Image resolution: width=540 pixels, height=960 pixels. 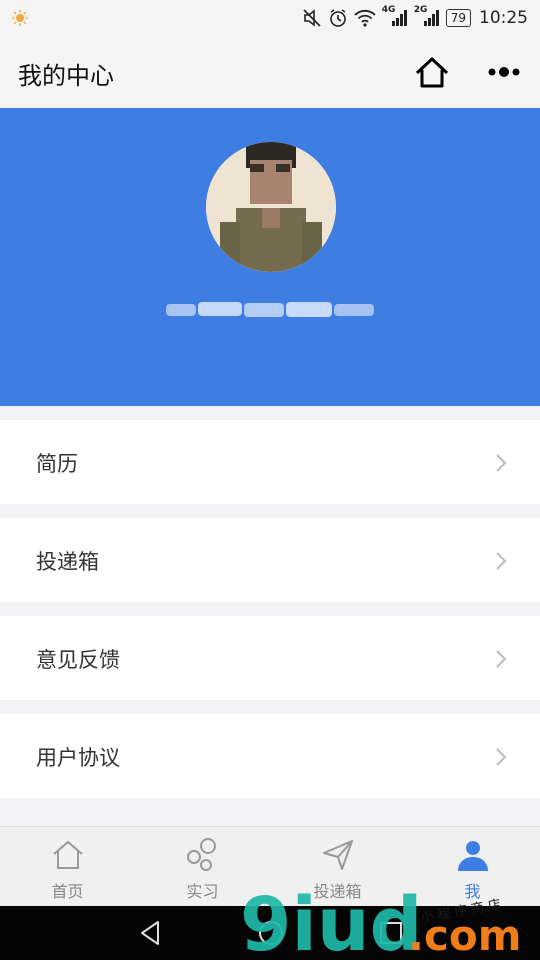 I want to click on avatar, so click(x=271, y=207).